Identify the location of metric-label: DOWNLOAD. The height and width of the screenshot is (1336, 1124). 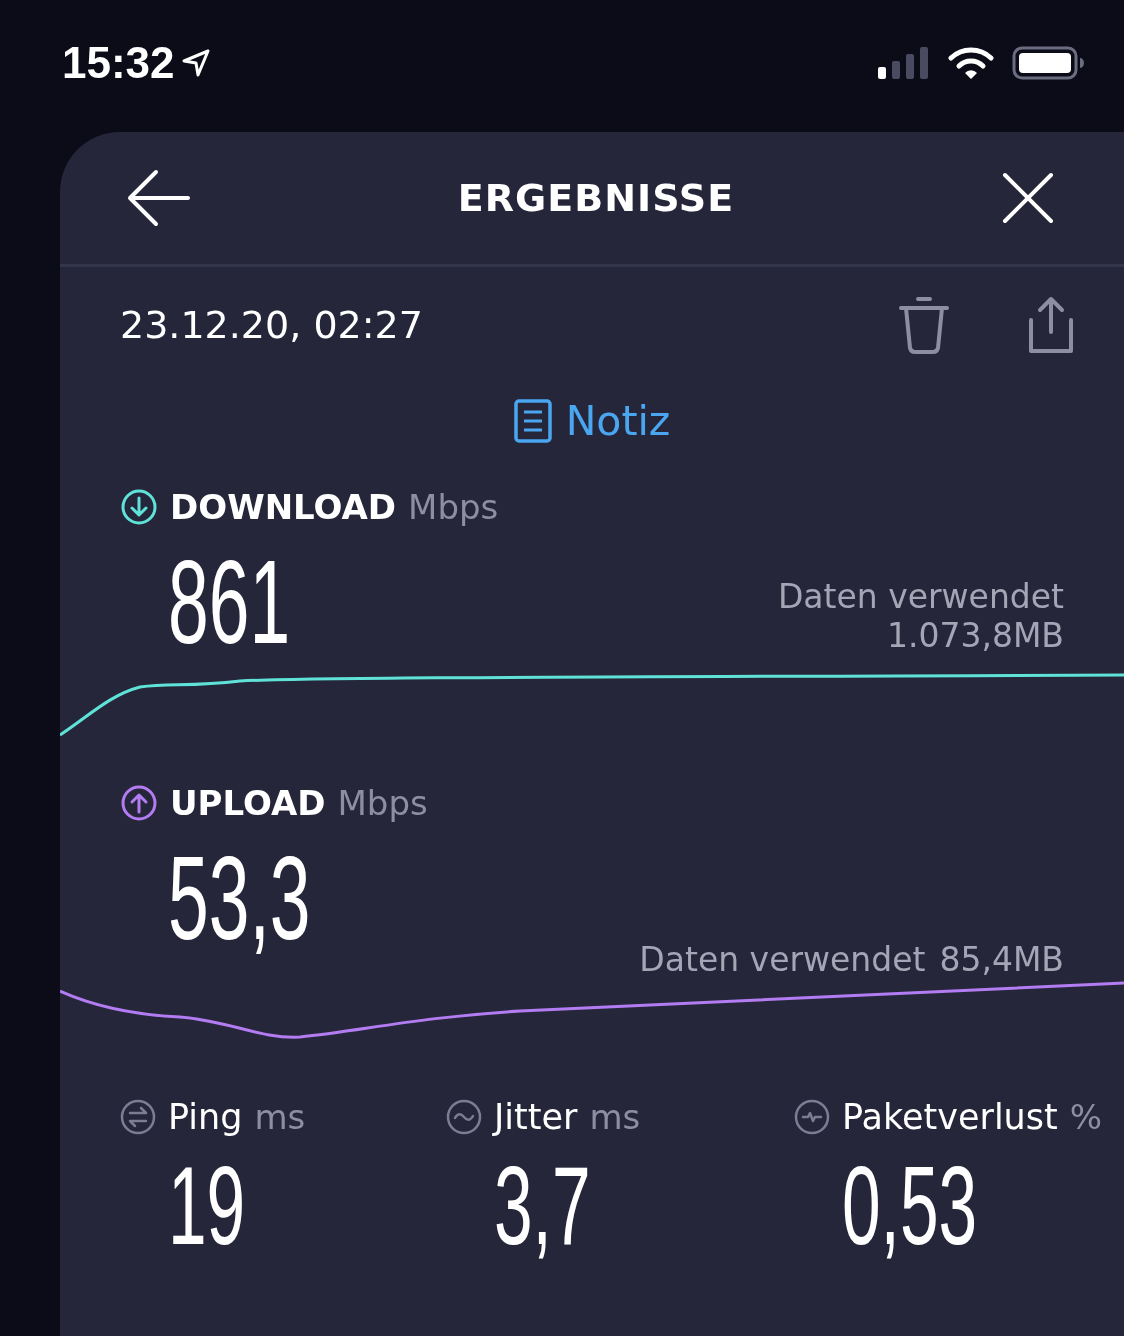
(283, 507).